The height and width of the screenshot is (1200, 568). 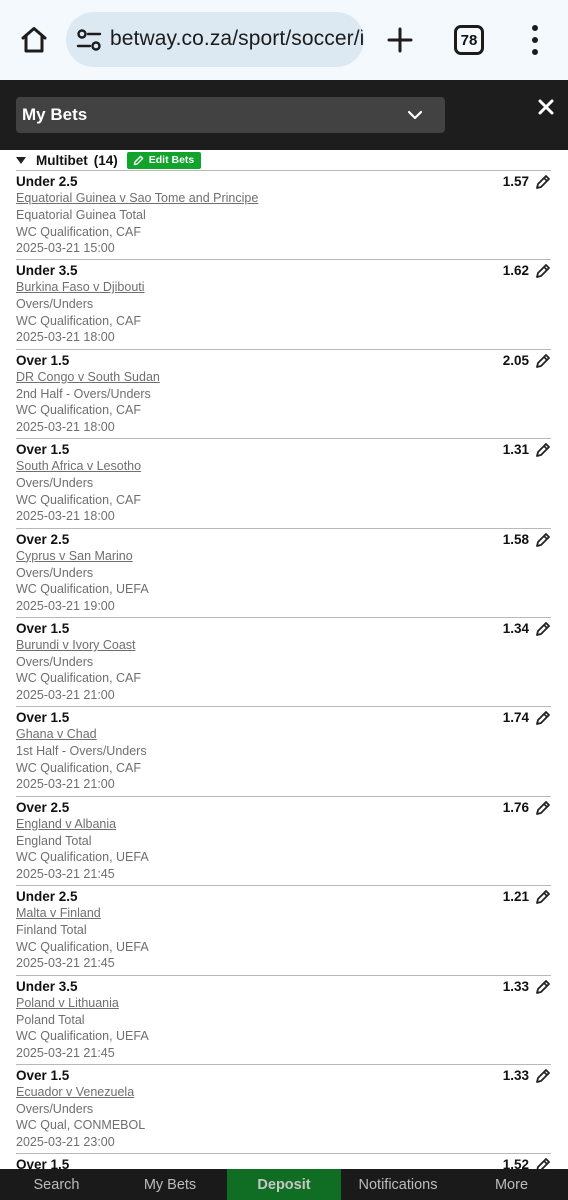 What do you see at coordinates (58, 913) in the screenshot?
I see `bet-match-link: Malta v Finland` at bounding box center [58, 913].